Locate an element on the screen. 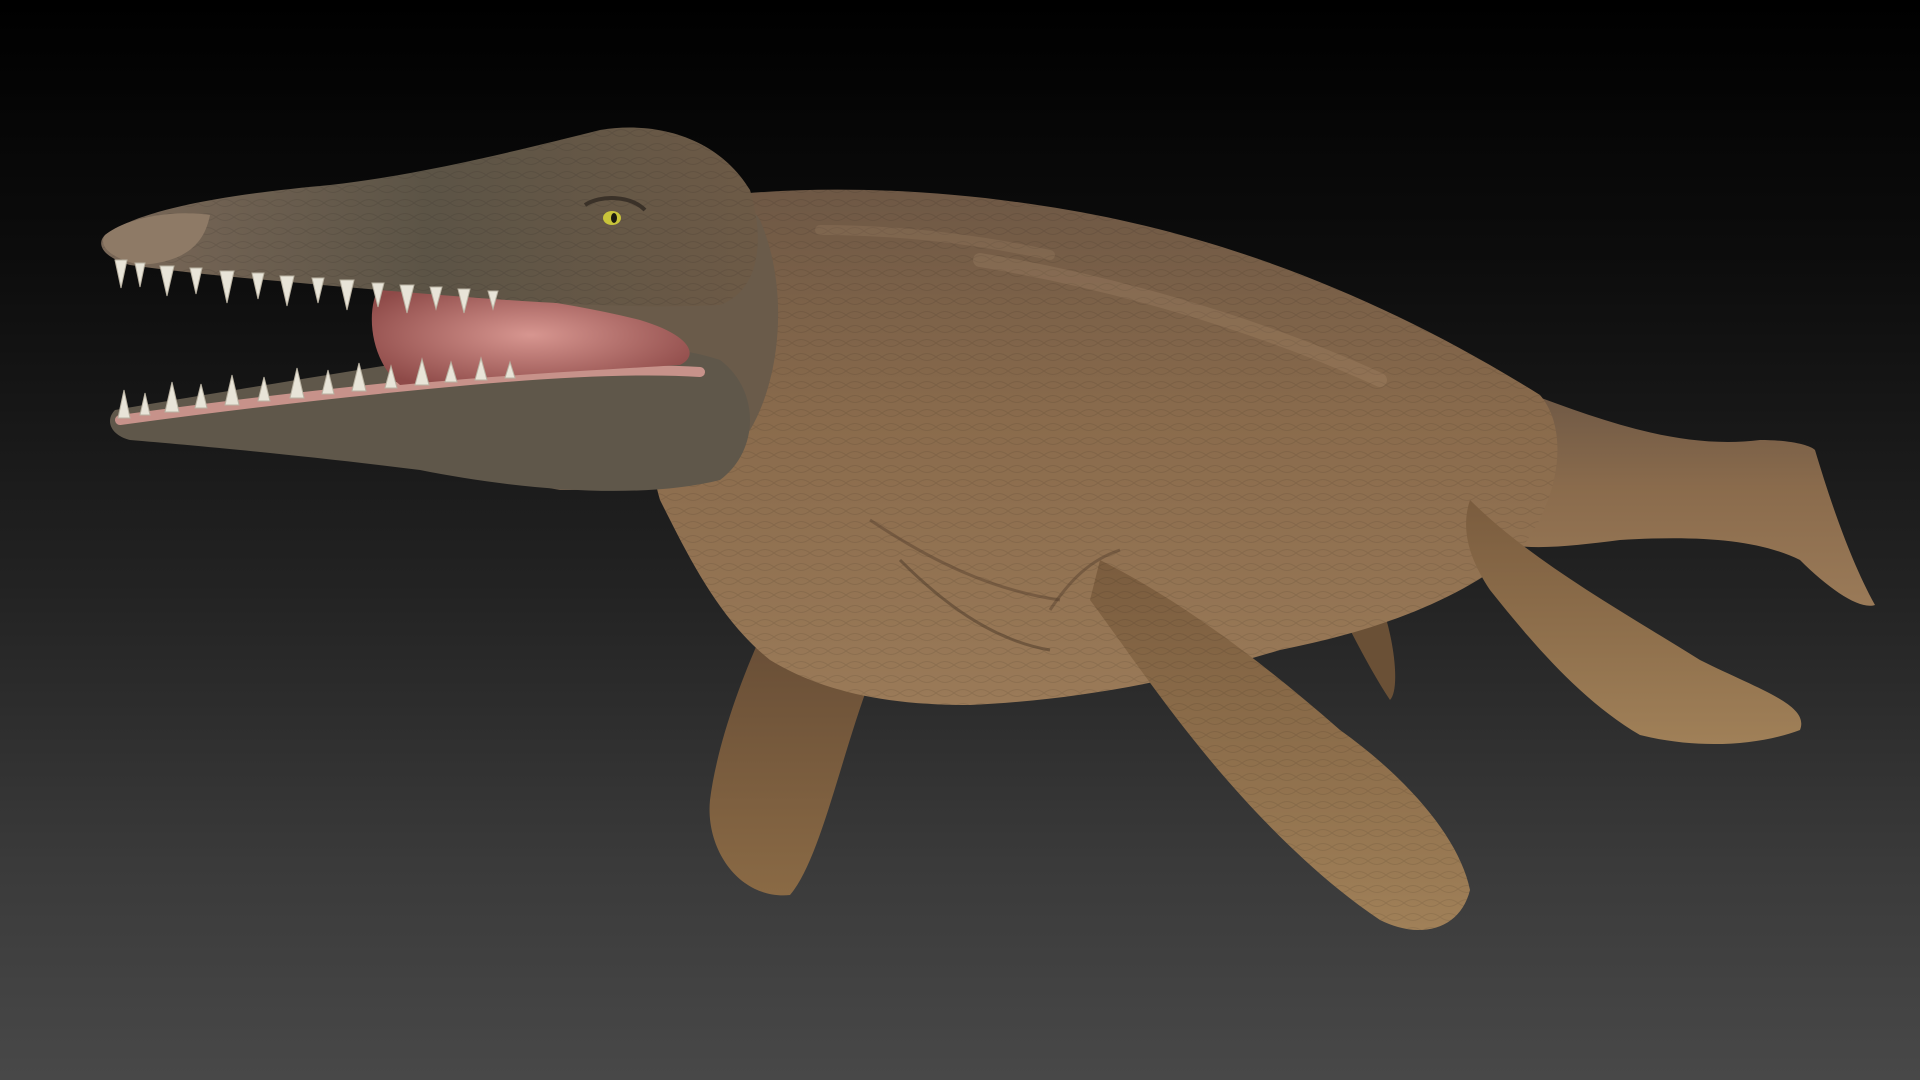  tail is located at coordinates (1692, 498).